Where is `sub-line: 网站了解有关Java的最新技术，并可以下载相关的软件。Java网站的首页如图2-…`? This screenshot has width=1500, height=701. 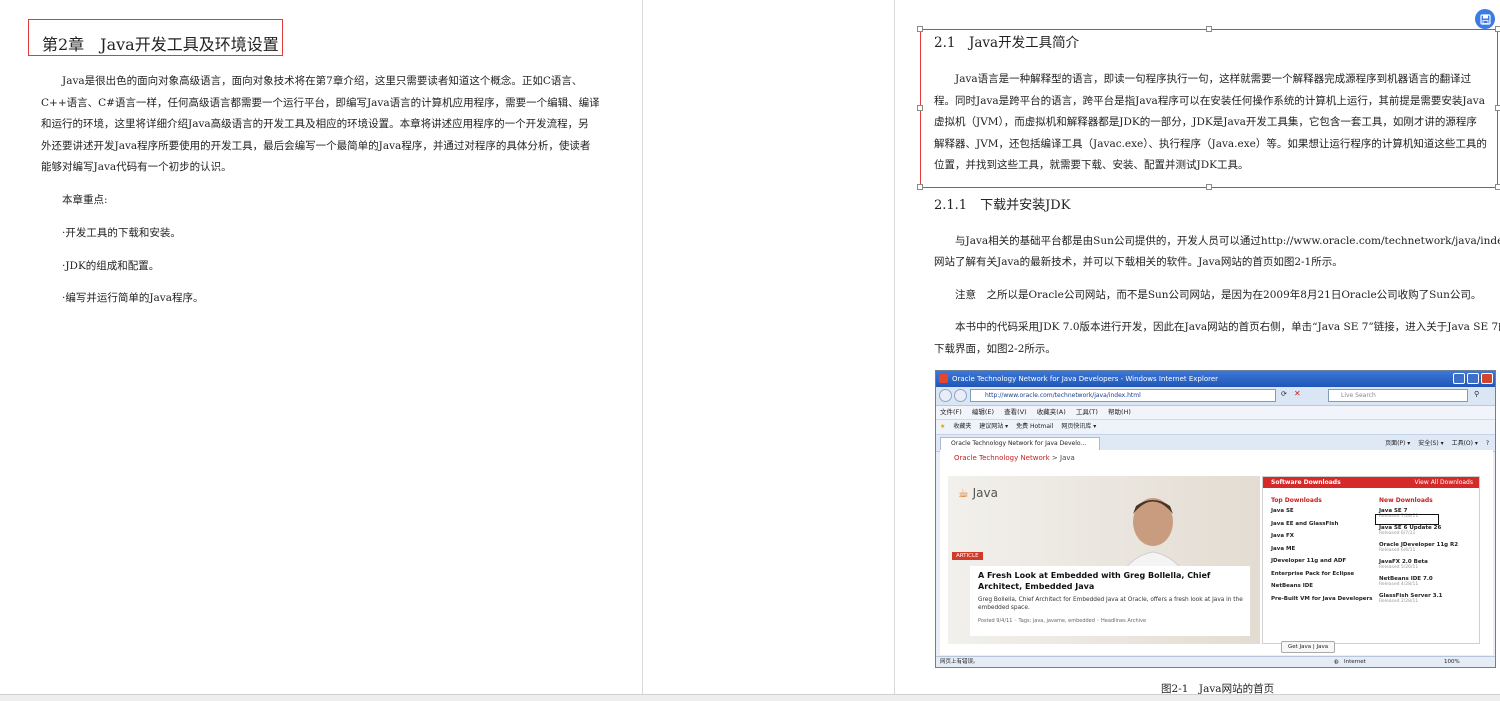 sub-line: 网站了解有关Java的最新技术，并可以下载相关的软件。Java网站的首页如图2-… is located at coordinates (1138, 262).